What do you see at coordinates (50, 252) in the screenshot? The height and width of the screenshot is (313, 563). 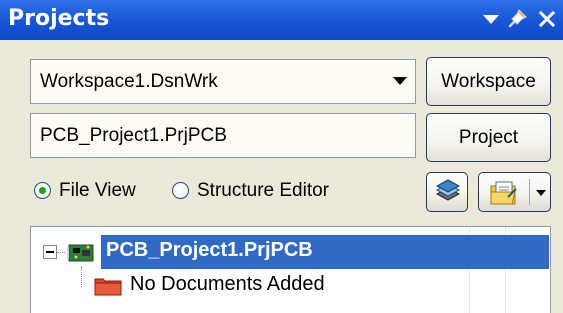 I see `collapse-toggle-icon` at bounding box center [50, 252].